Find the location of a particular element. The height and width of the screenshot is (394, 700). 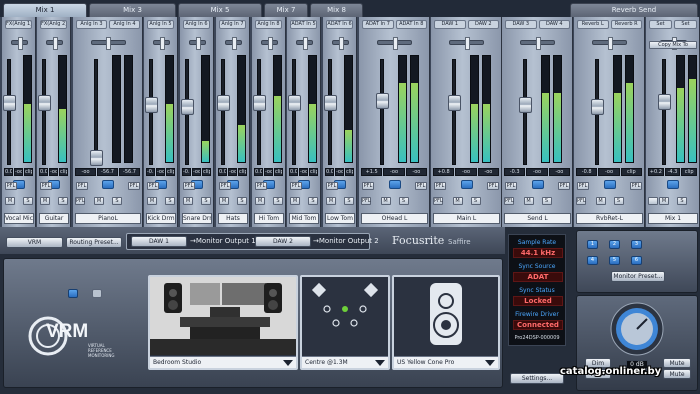

speaker-1-button: 1 is located at coordinates (592, 244).